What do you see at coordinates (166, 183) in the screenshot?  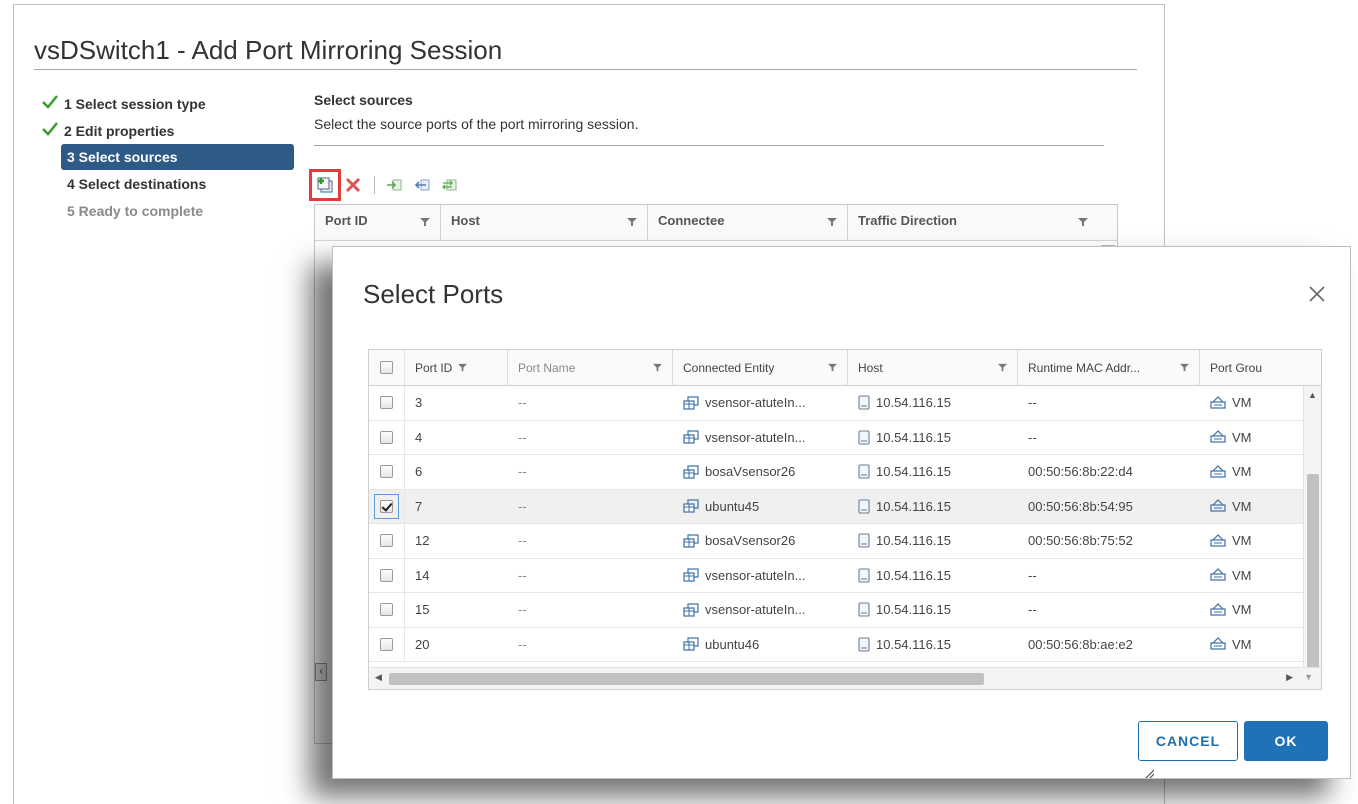 I see `step-select-destinations: 4 Select destinations` at bounding box center [166, 183].